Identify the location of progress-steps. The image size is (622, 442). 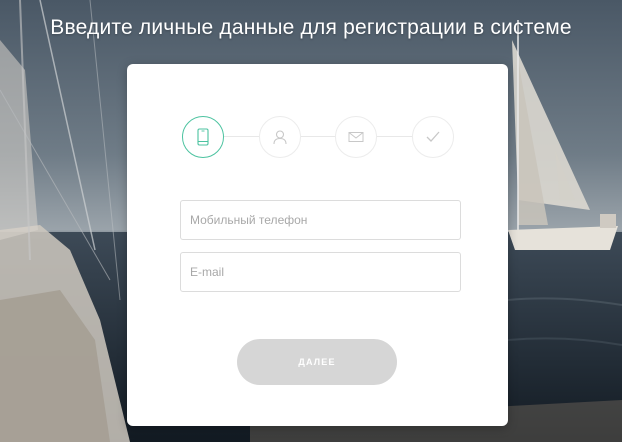
(318, 137).